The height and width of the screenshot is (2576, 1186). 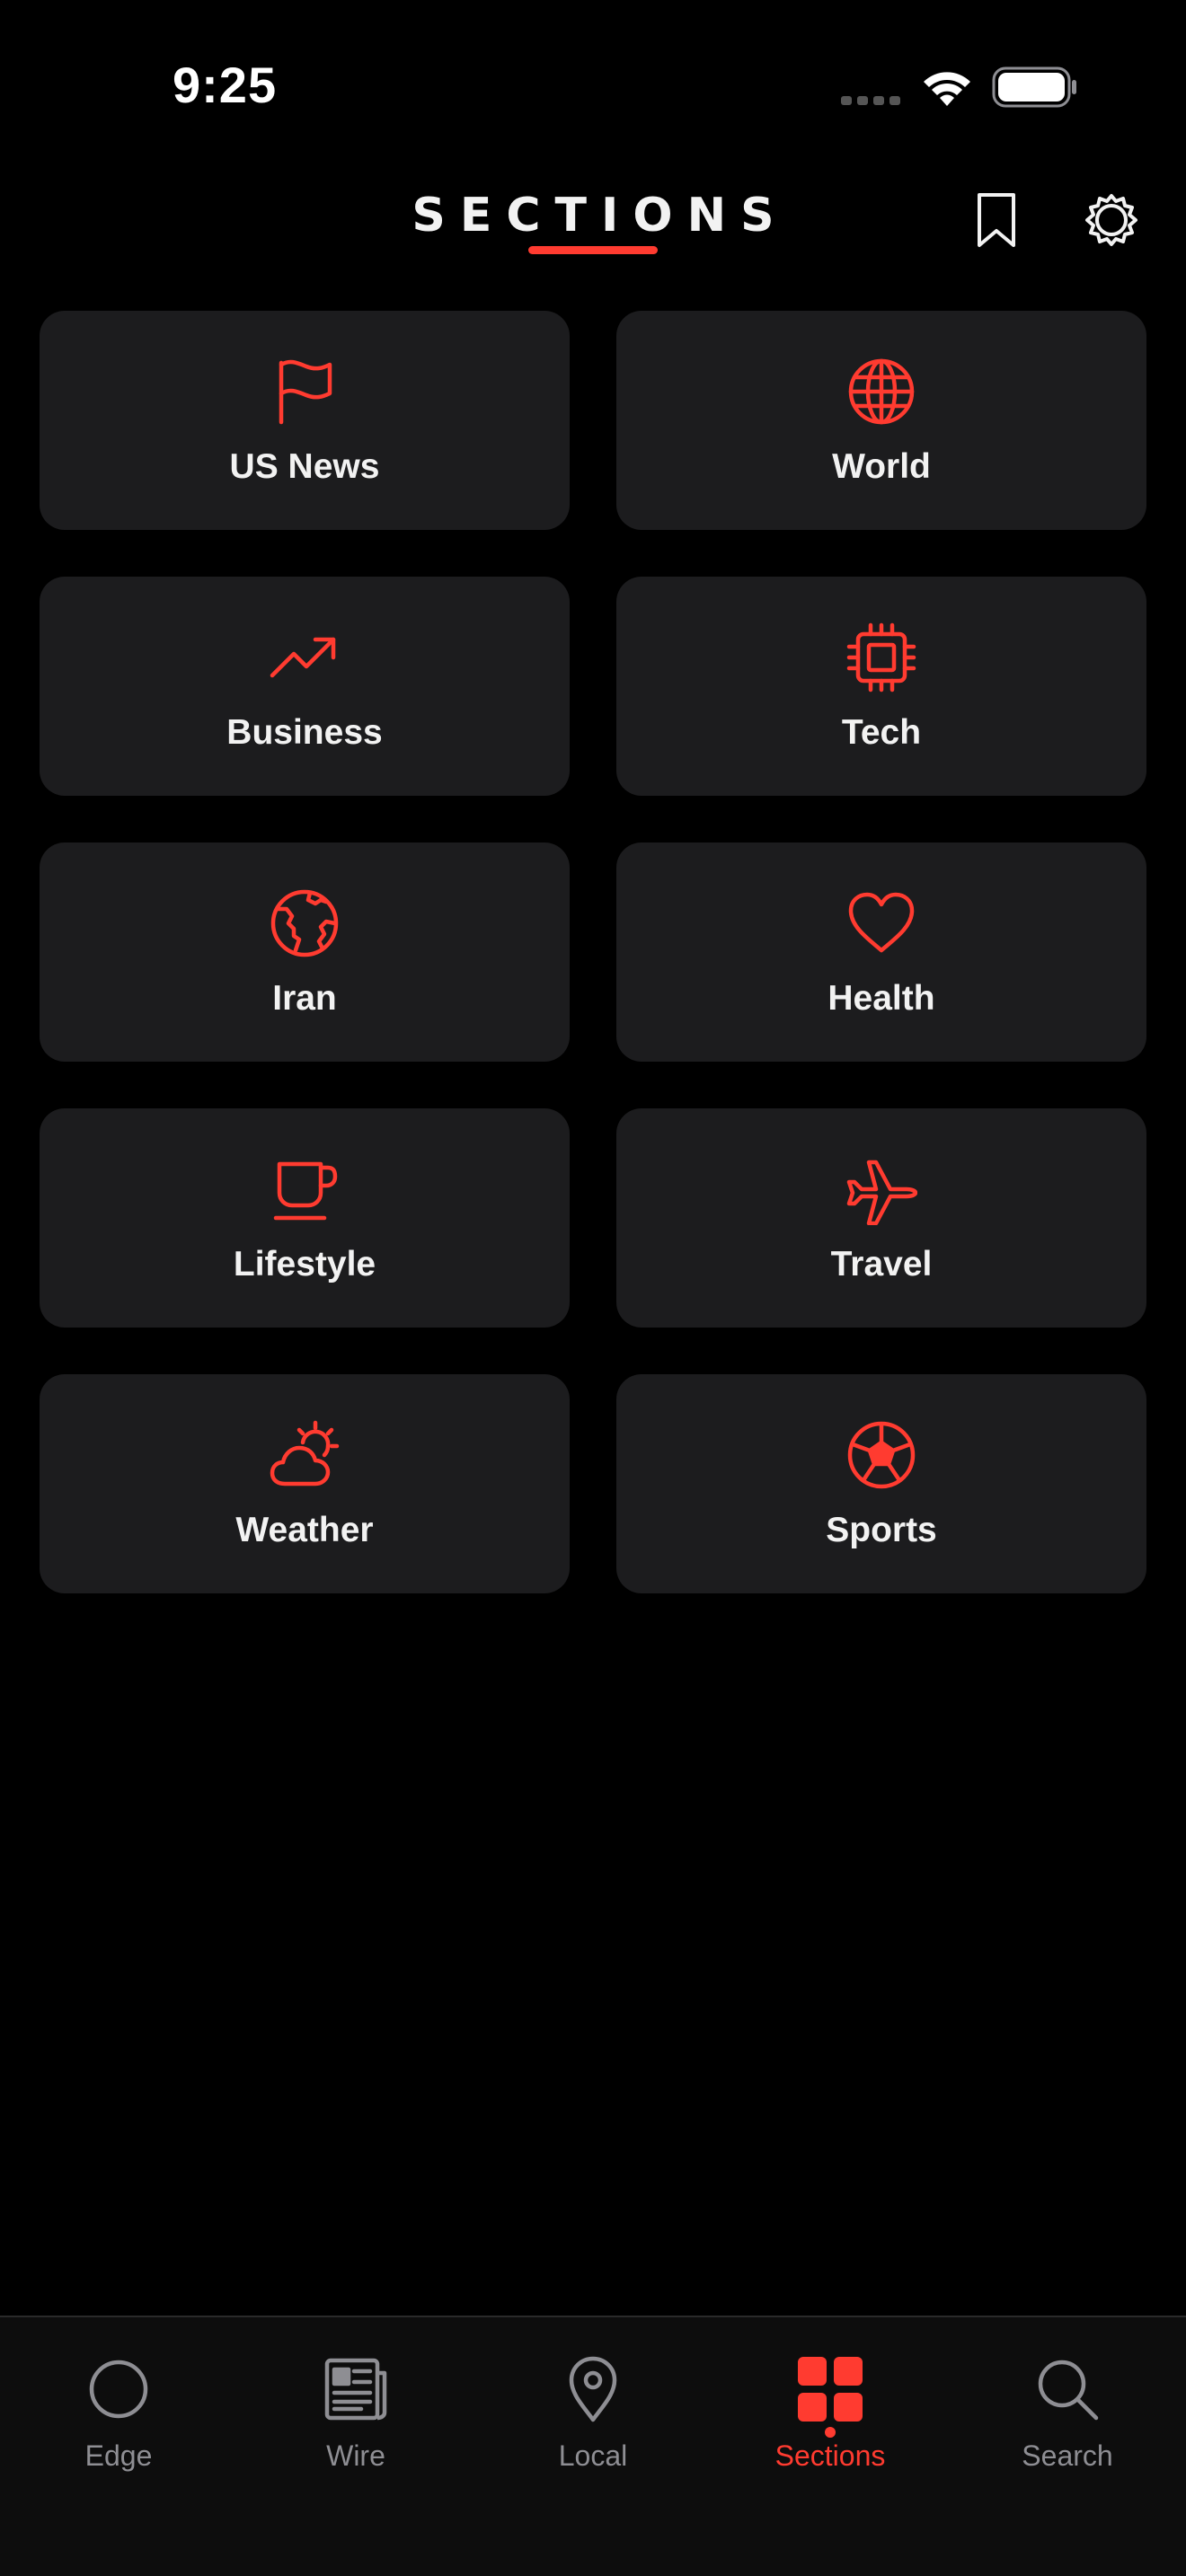 I want to click on tab-label: Wire, so click(x=355, y=2455).